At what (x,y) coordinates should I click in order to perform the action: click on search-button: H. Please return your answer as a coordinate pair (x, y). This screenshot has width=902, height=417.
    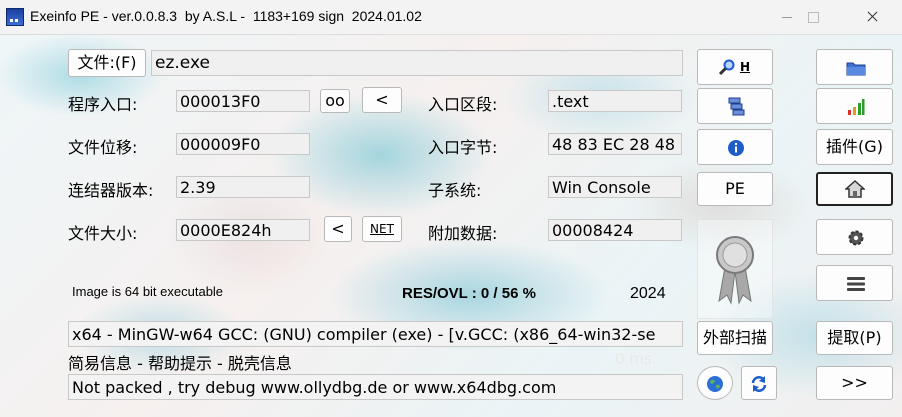
    Looking at the image, I should click on (735, 67).